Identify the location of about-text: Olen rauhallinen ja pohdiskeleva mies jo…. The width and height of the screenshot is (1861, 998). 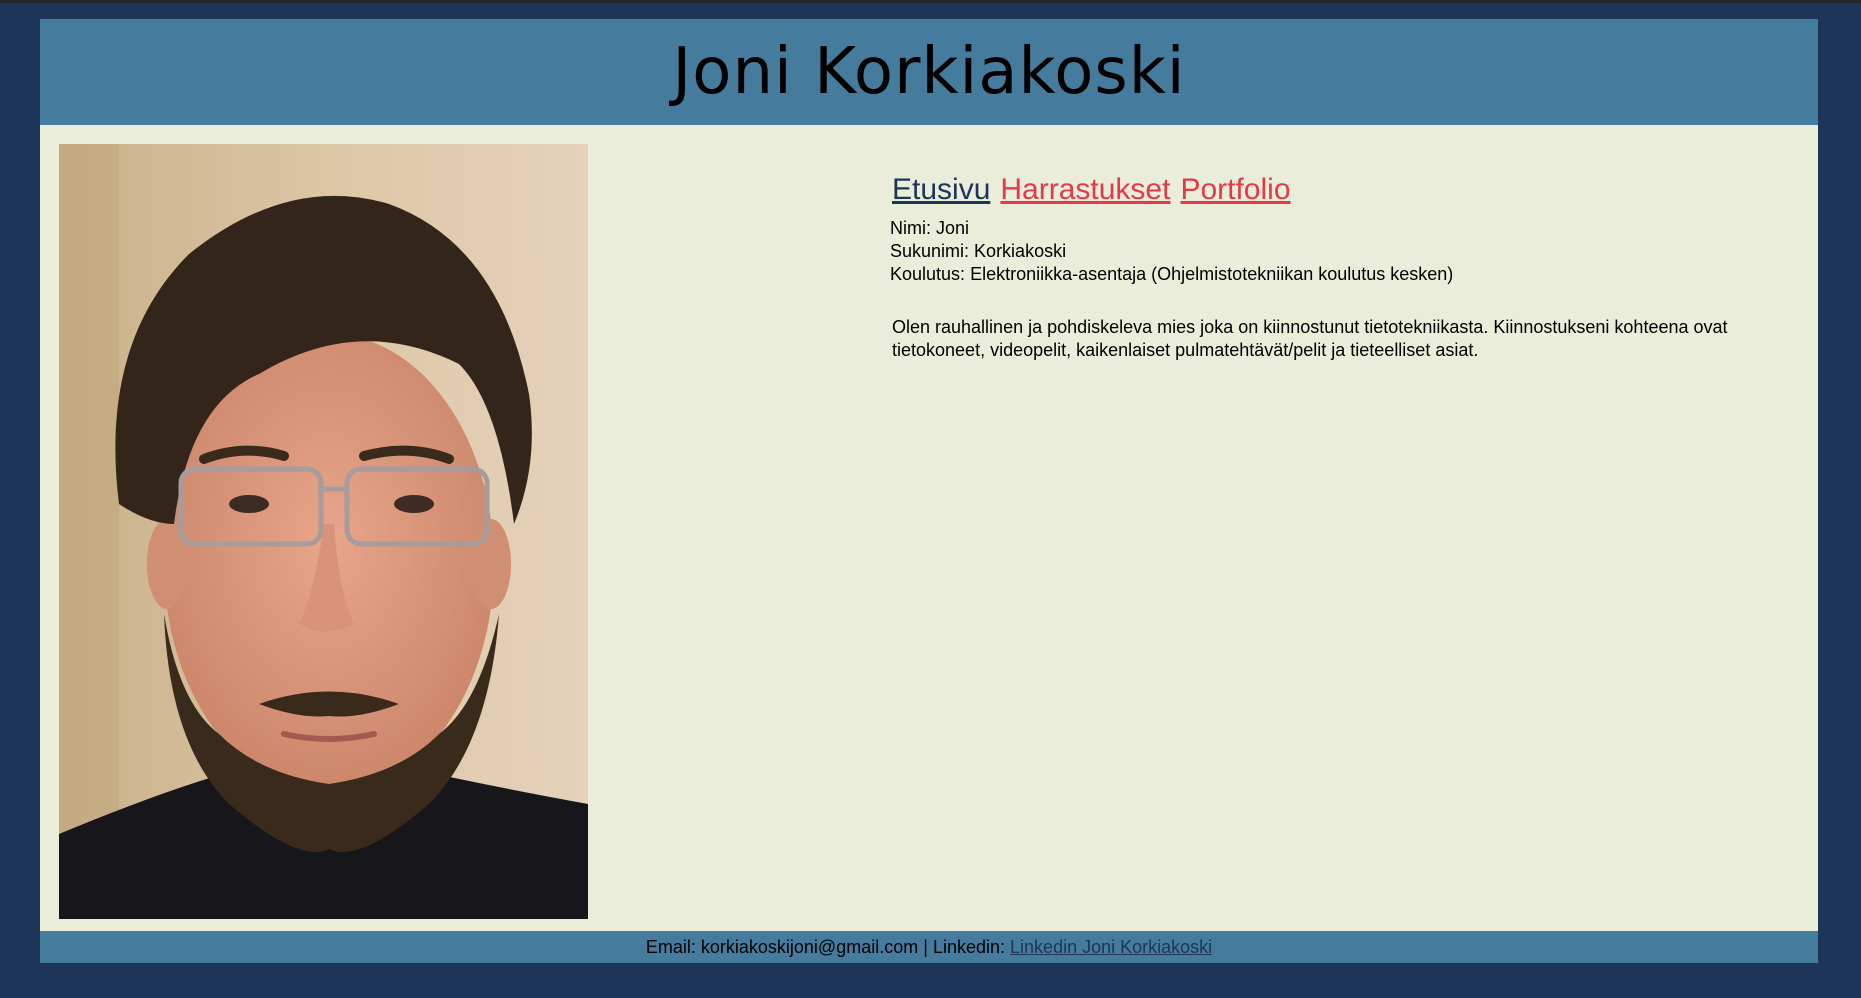
(1310, 338).